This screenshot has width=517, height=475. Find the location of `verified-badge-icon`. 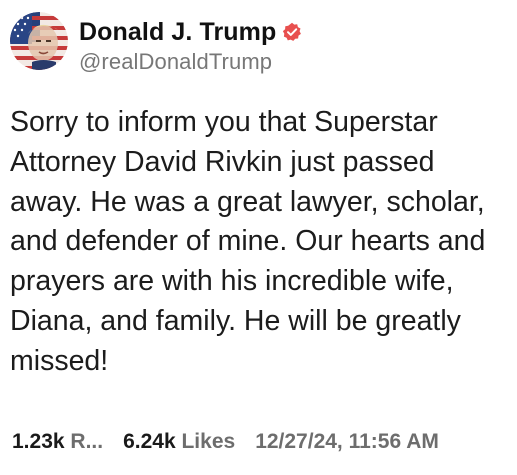

verified-badge-icon is located at coordinates (292, 32).